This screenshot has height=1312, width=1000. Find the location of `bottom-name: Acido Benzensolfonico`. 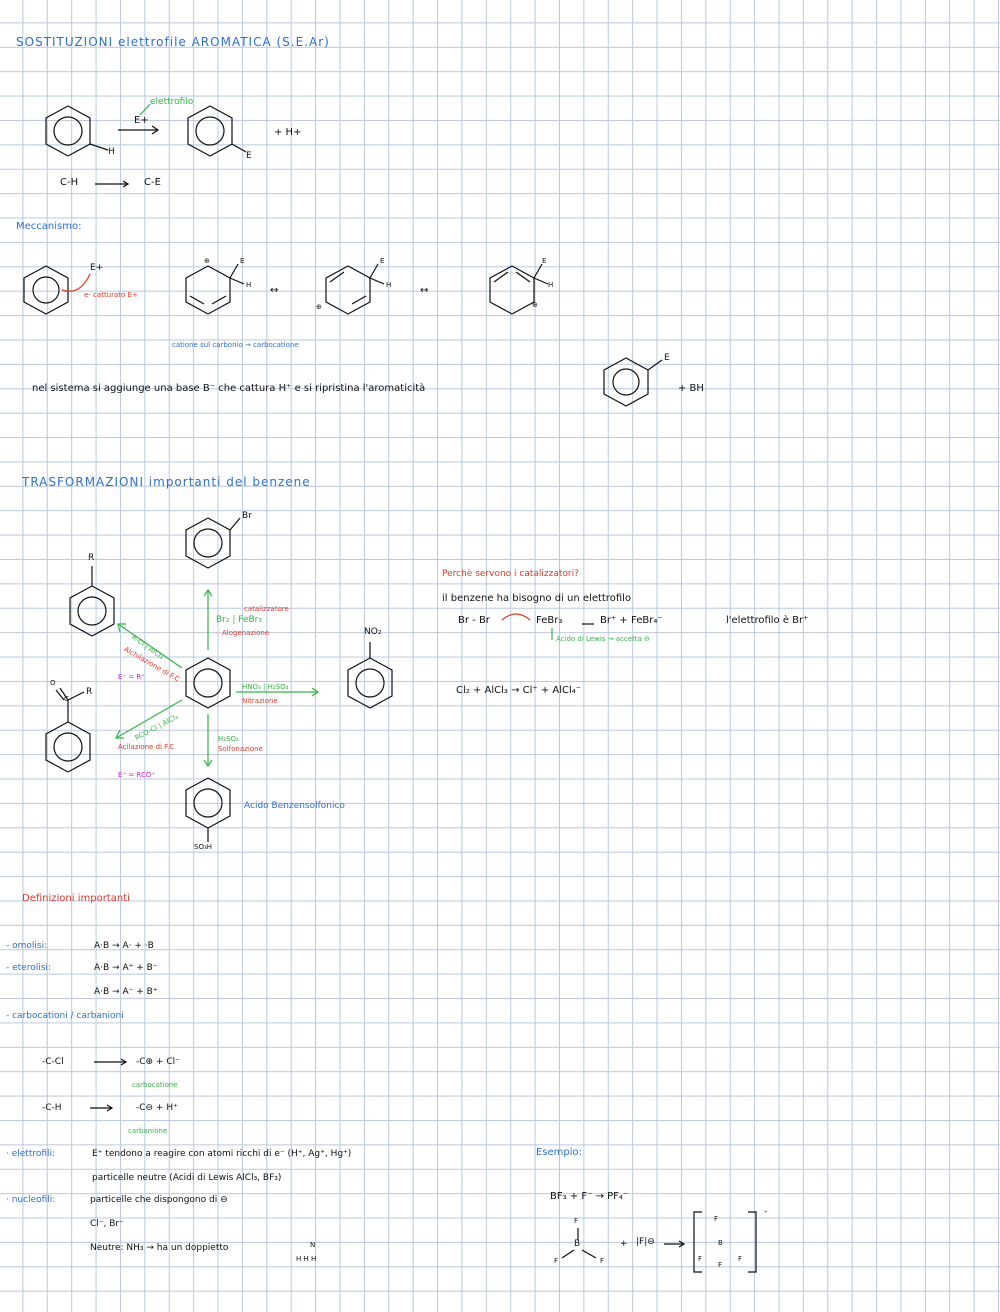

bottom-name: Acido Benzensolfonico is located at coordinates (294, 806).